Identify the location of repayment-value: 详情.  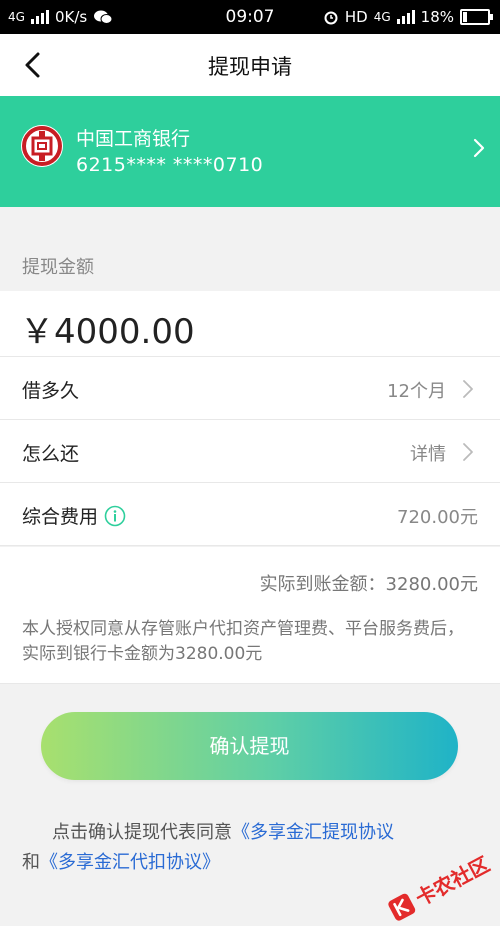
(428, 454).